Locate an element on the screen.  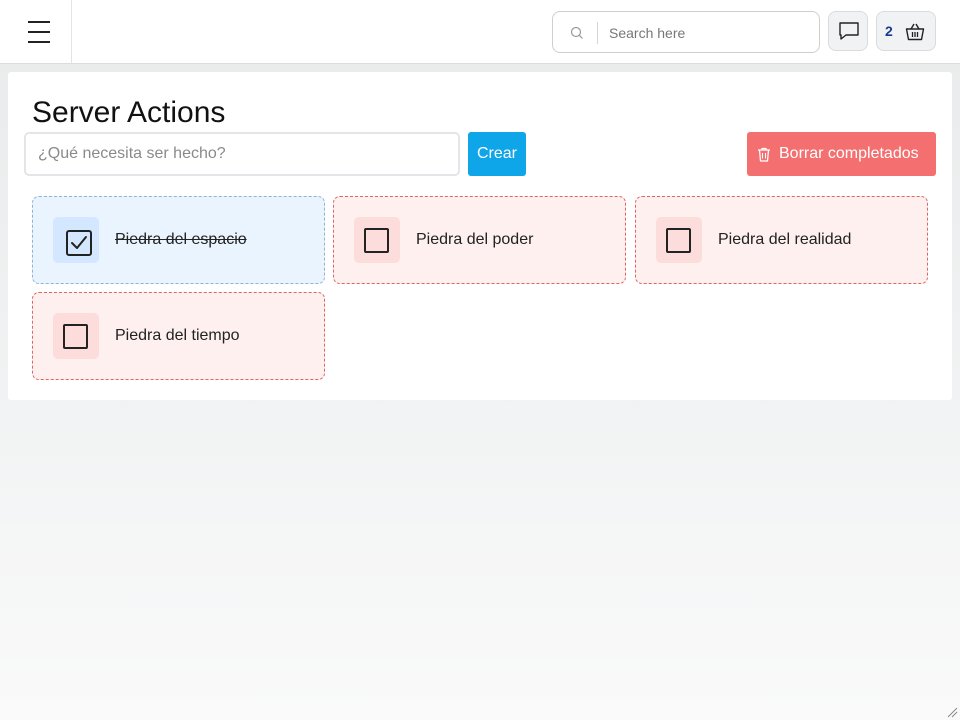
clear-completed-button: Borrar completados is located at coordinates (841, 154).